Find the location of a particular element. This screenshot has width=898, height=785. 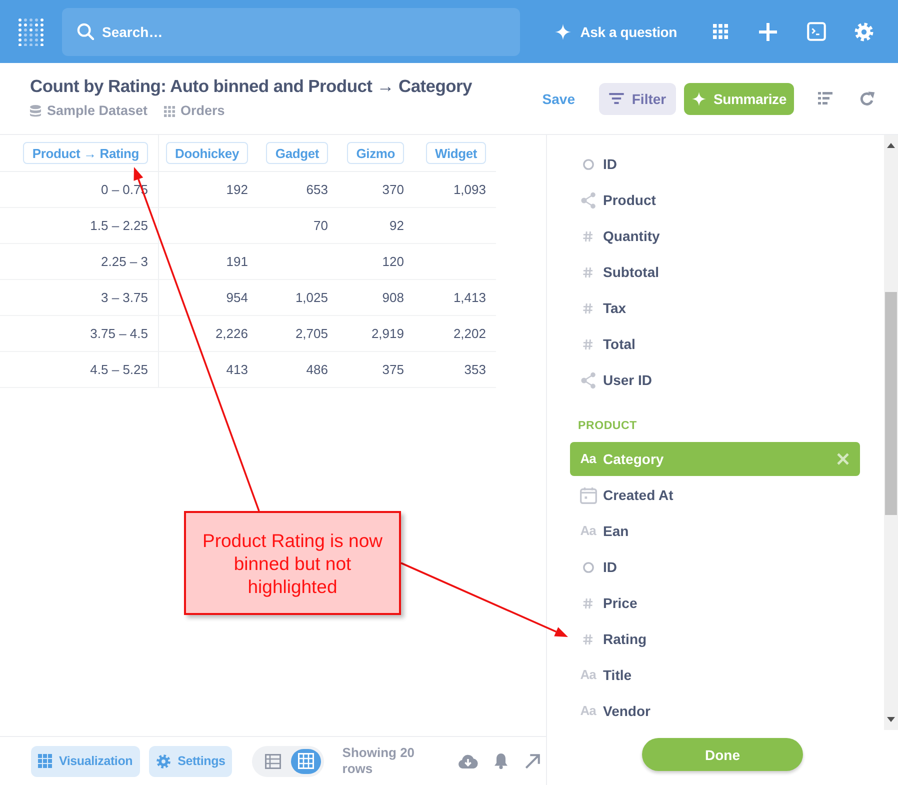

field-item: Price is located at coordinates (715, 603).